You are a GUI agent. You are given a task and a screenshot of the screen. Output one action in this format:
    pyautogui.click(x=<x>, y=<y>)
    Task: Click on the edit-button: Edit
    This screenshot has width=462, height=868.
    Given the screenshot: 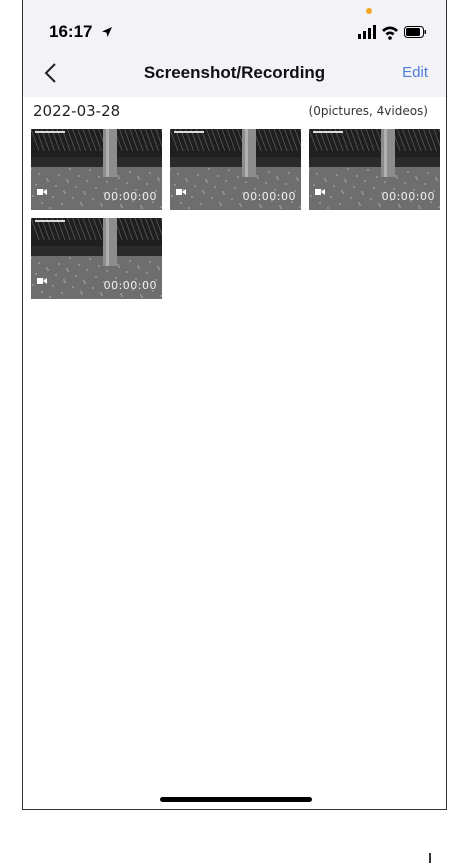 What is the action you would take?
    pyautogui.click(x=415, y=72)
    